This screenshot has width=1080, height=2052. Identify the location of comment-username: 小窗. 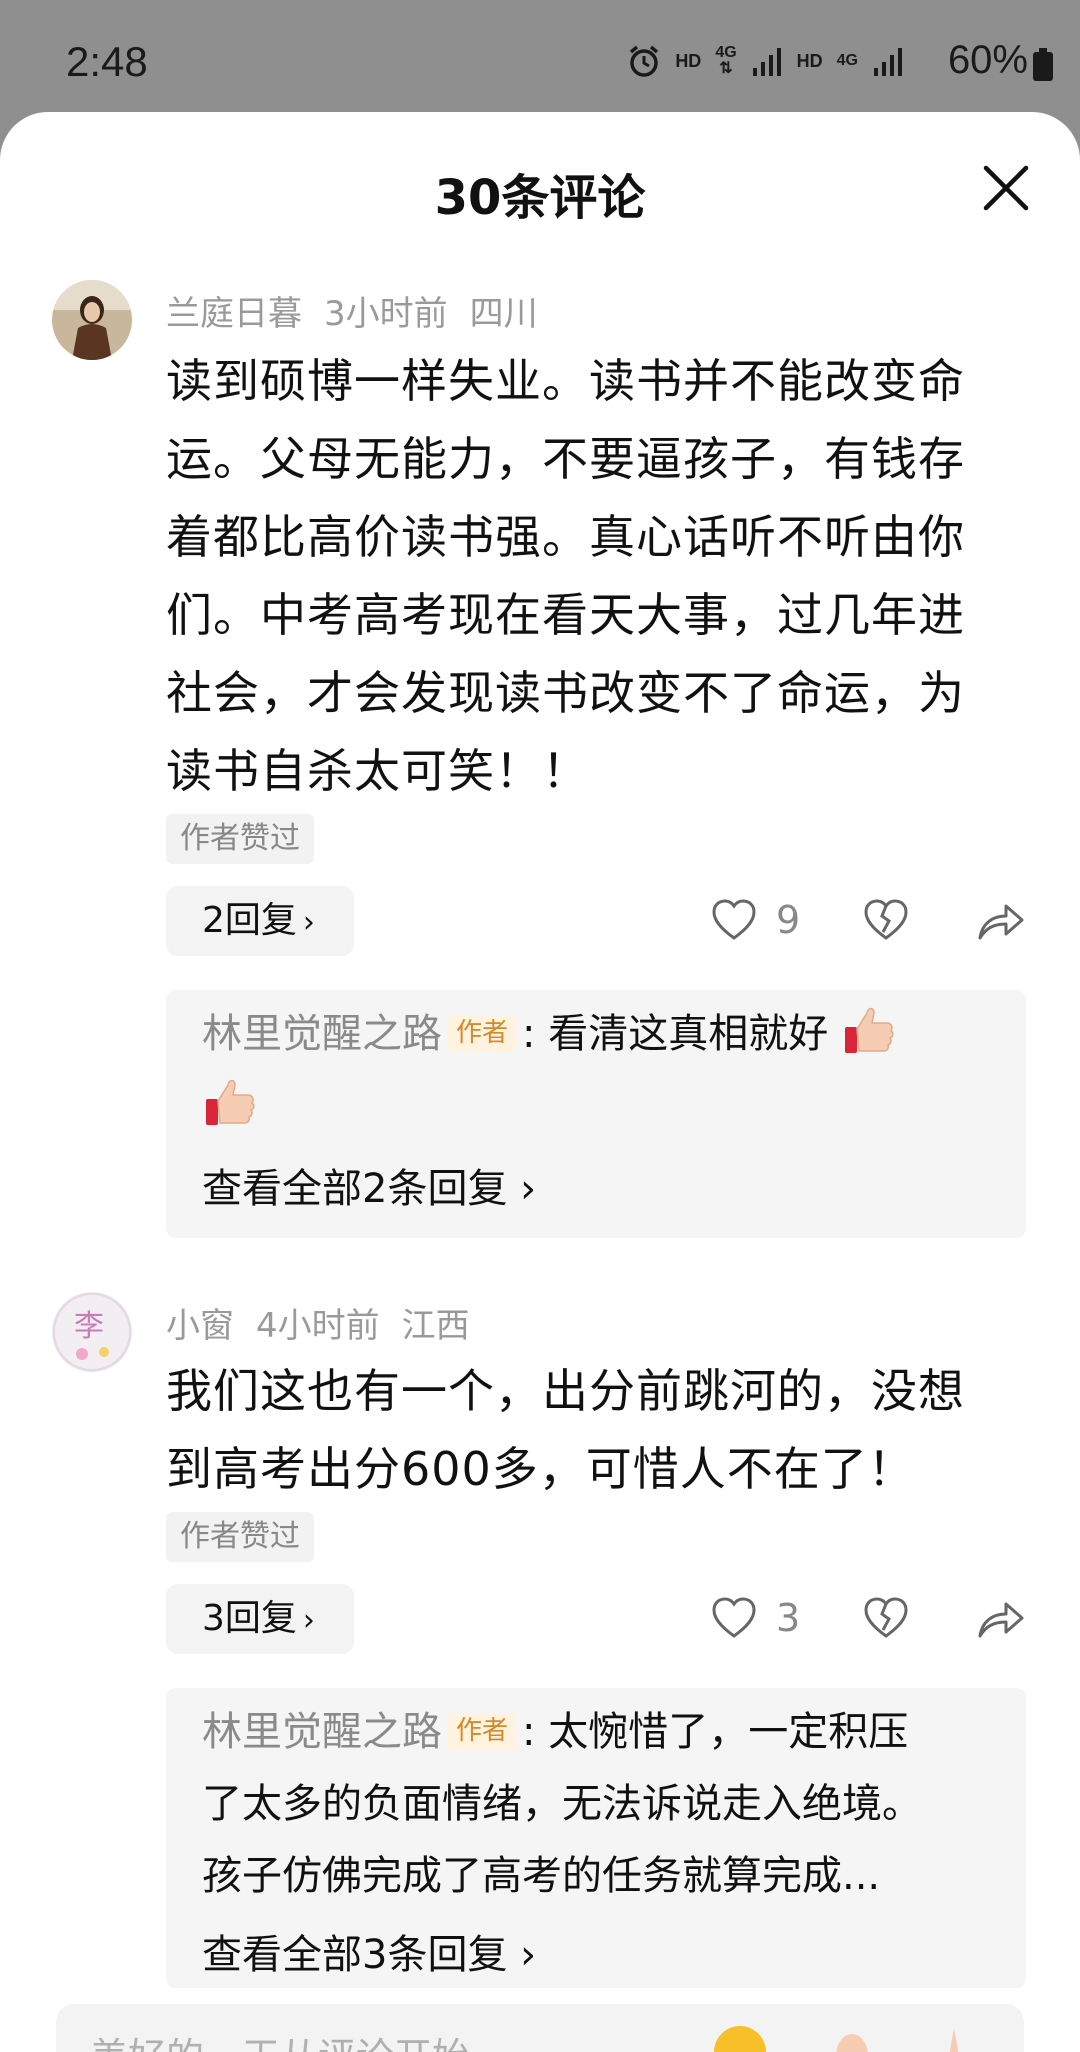
(200, 1326).